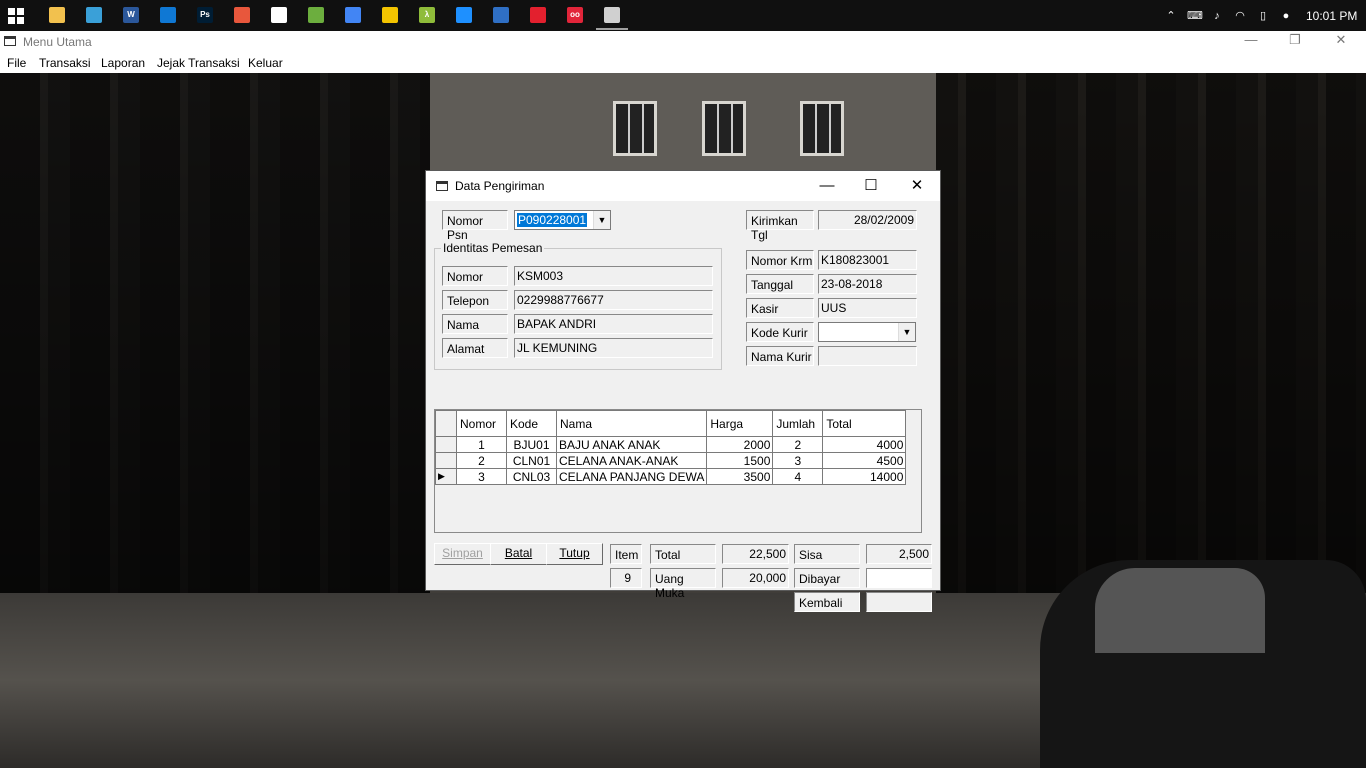  Describe the element at coordinates (755, 578) in the screenshot. I see `uang-muka-value: 20,000` at that location.